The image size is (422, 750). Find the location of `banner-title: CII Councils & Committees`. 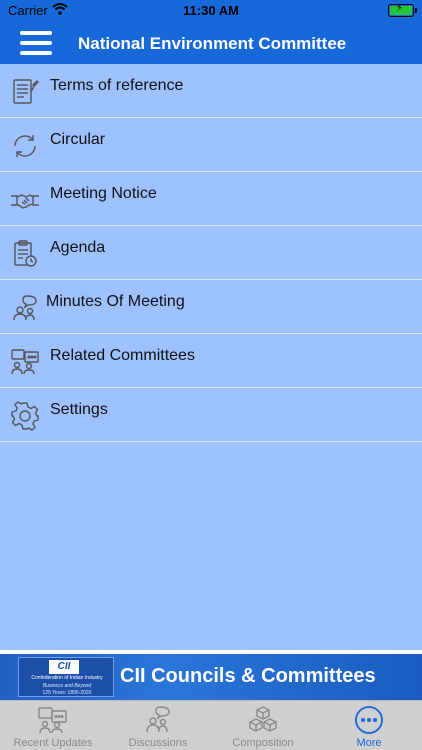

banner-title: CII Councils & Committees is located at coordinates (248, 676).